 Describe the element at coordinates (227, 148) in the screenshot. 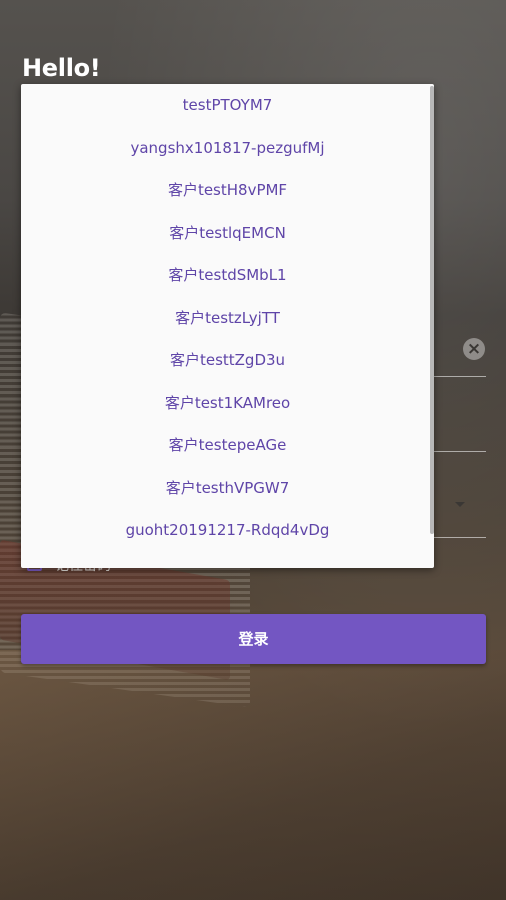

I see `dropdown-item: yangshx101817-pezgufMj` at that location.